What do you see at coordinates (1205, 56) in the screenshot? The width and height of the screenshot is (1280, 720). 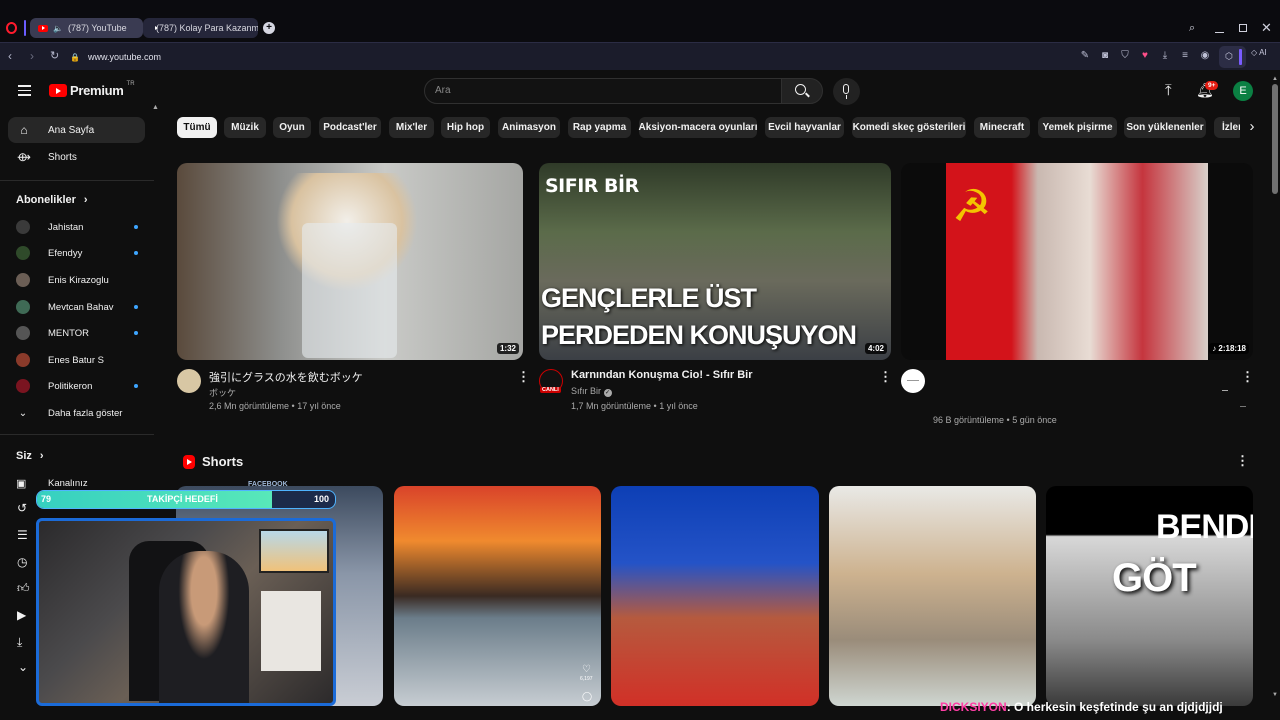 I see `profile-icon: ◉` at bounding box center [1205, 56].